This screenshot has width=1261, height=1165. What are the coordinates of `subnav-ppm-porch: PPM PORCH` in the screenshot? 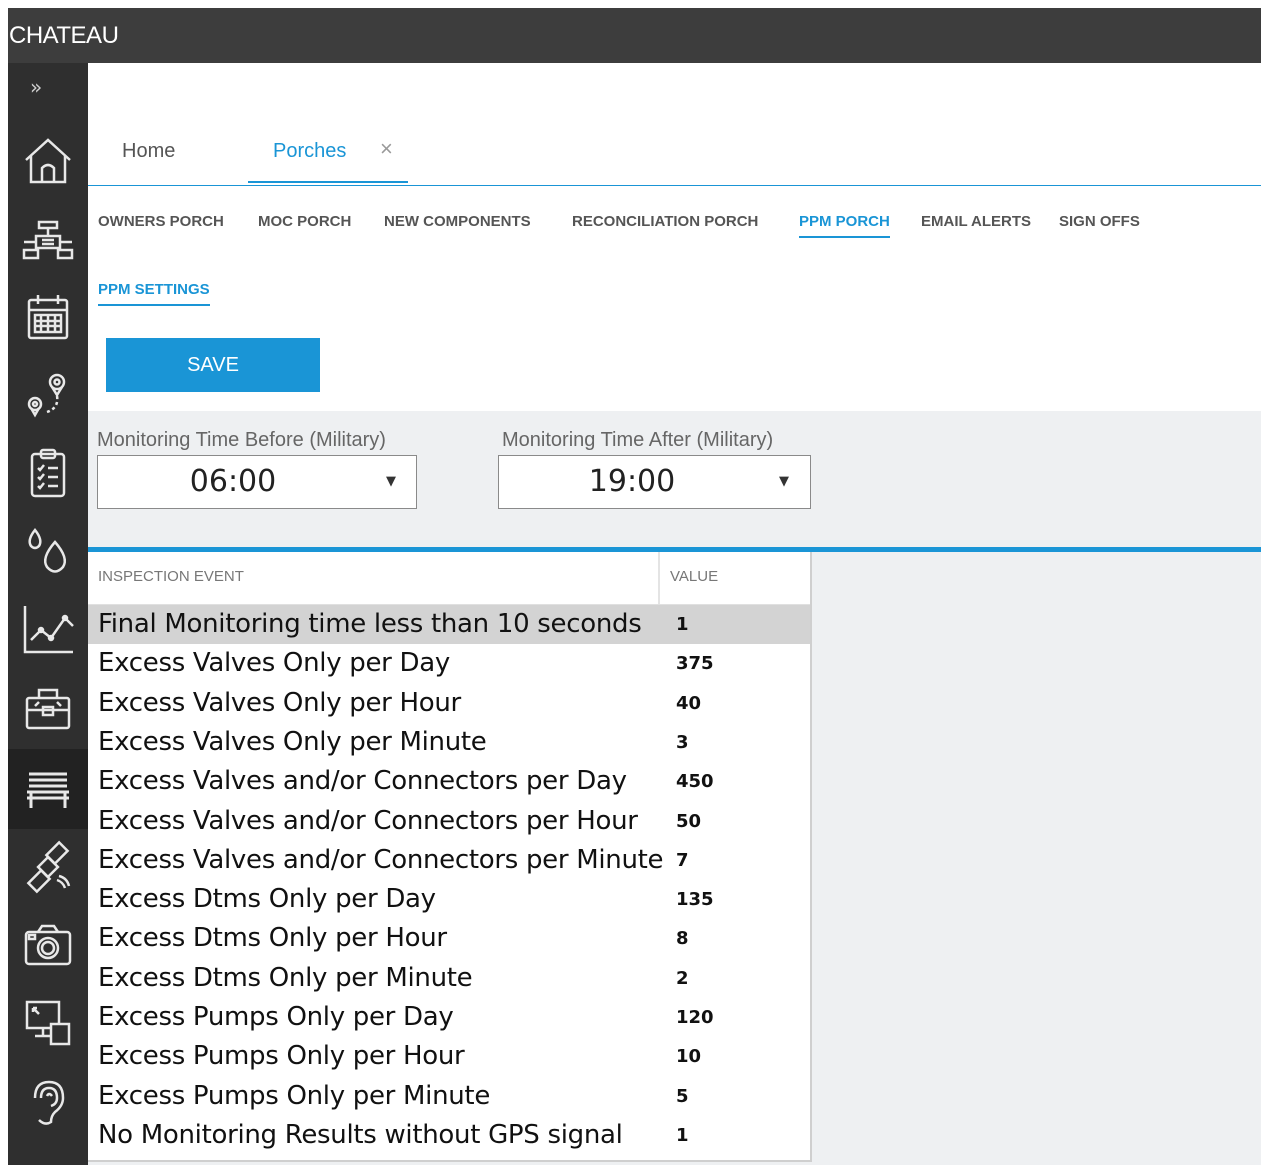 It's located at (844, 225).